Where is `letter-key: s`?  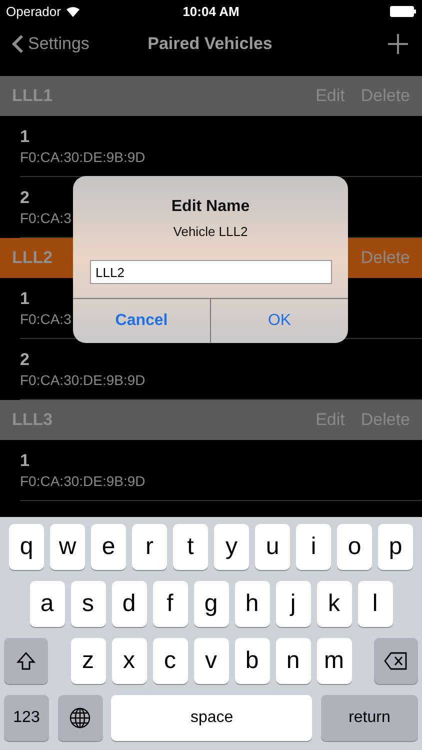 letter-key: s is located at coordinates (88, 604).